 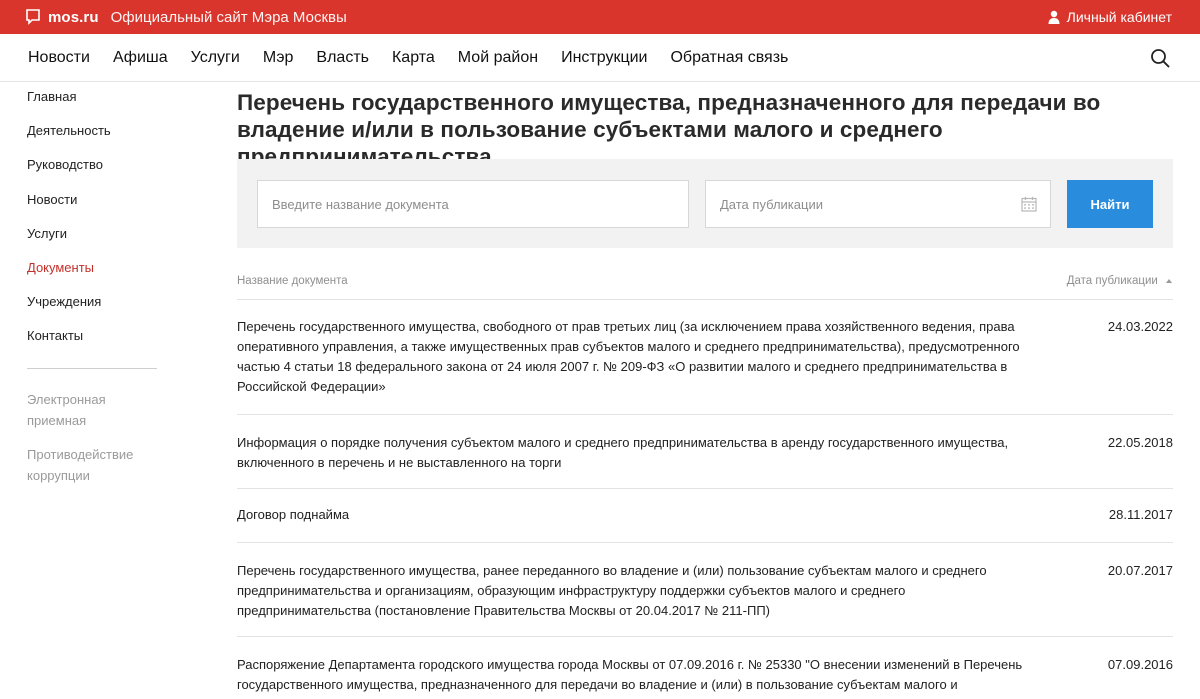 I want to click on sidebar-item-activity: Деятельность, so click(x=94, y=133).